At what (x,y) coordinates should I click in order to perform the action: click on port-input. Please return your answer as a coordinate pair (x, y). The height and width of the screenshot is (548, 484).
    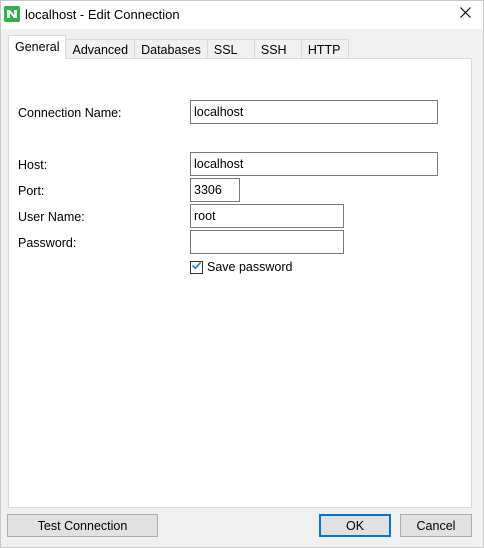
    Looking at the image, I should click on (215, 190).